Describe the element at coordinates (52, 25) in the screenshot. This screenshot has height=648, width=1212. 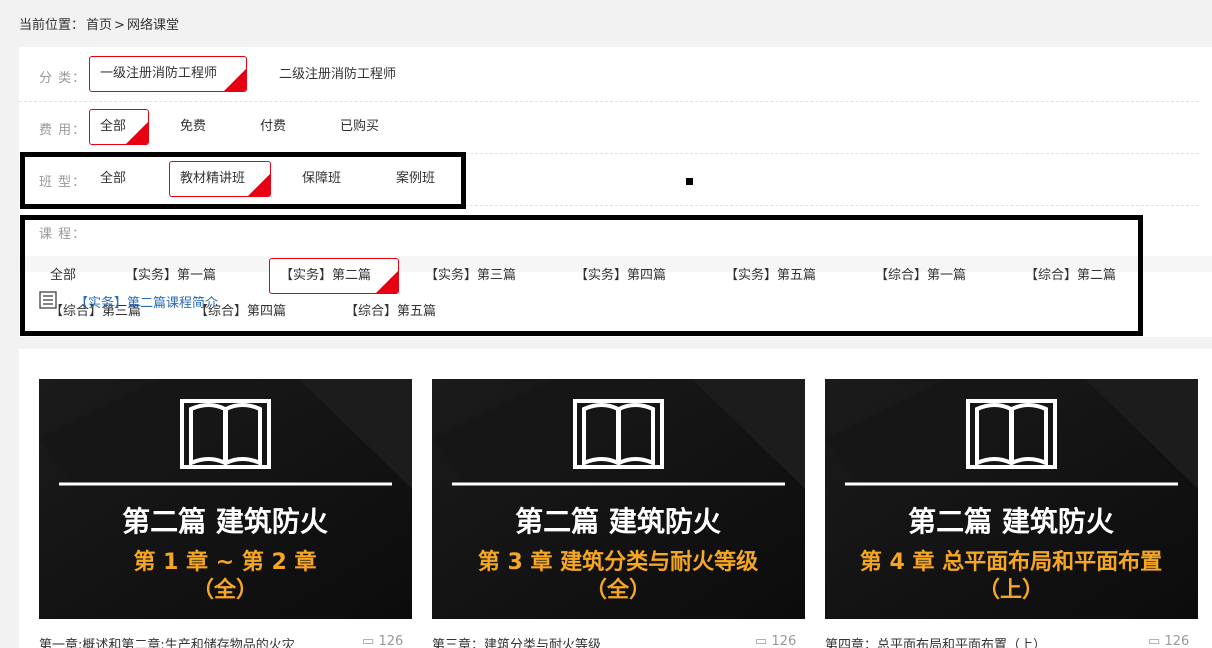
I see `breadcrumb-prefix: 当前位置：` at that location.